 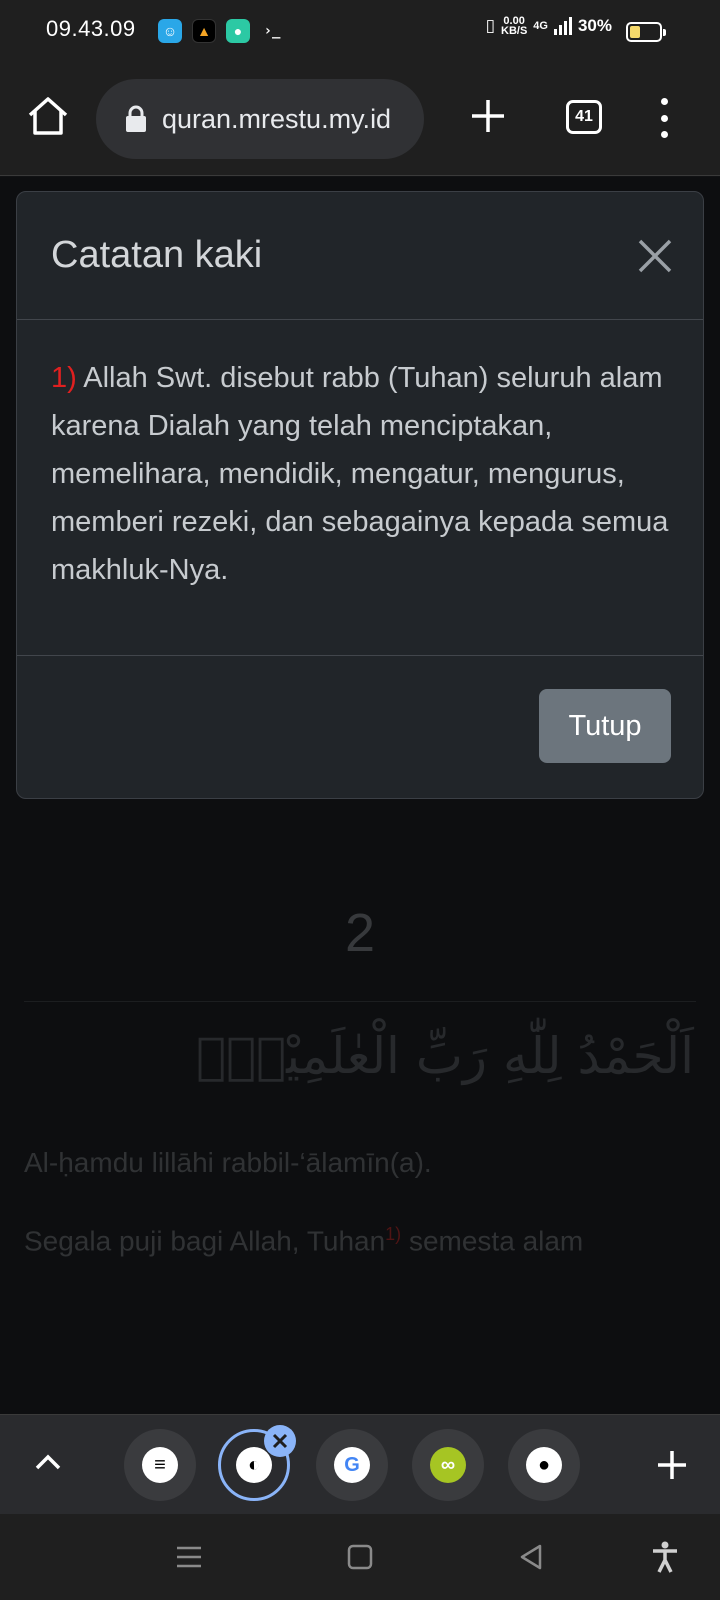 I want to click on tab-switcher-button: 41, so click(x=584, y=117).